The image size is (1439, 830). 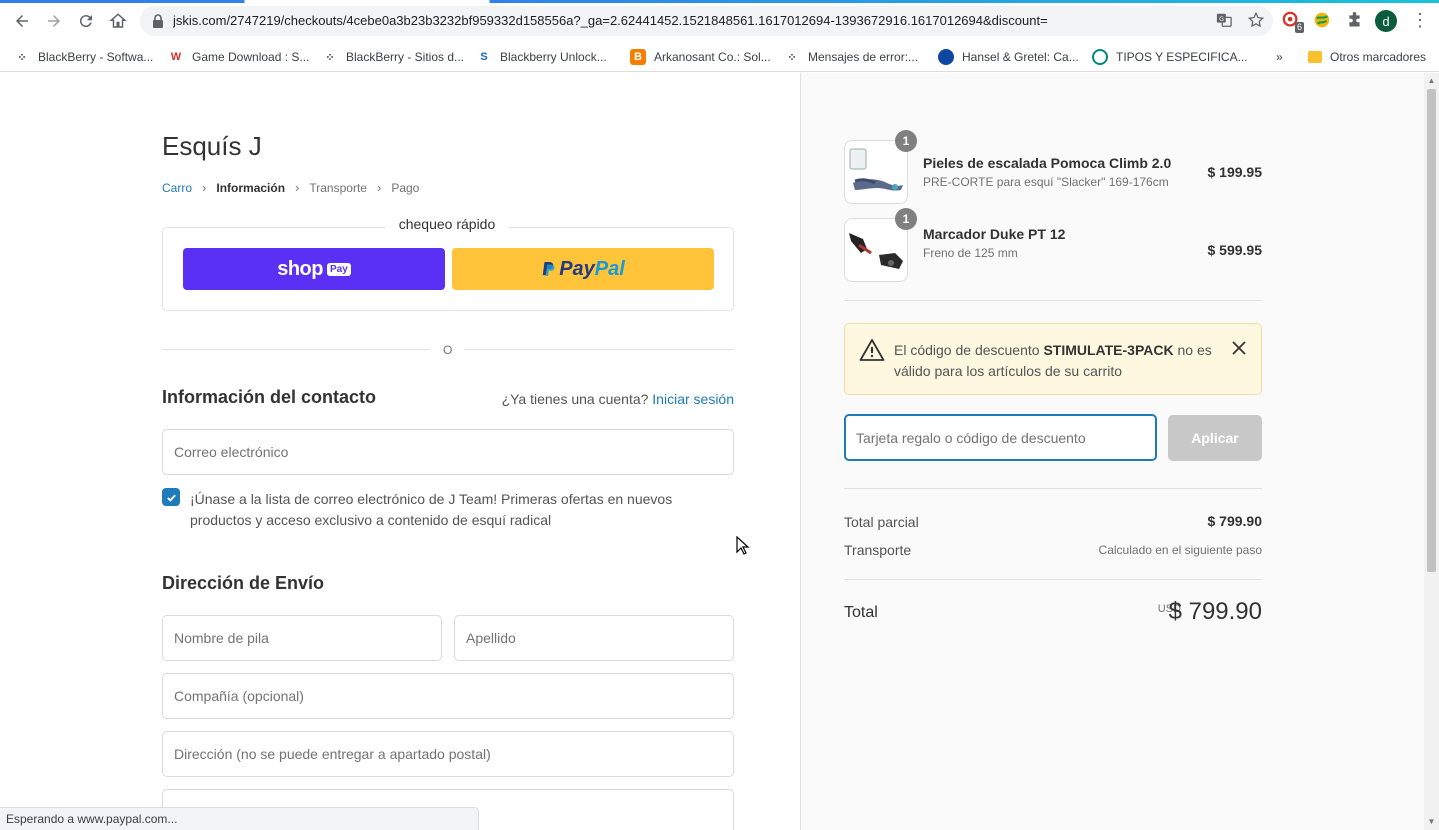 I want to click on contact-heading: Información del contacto, so click(x=269, y=397).